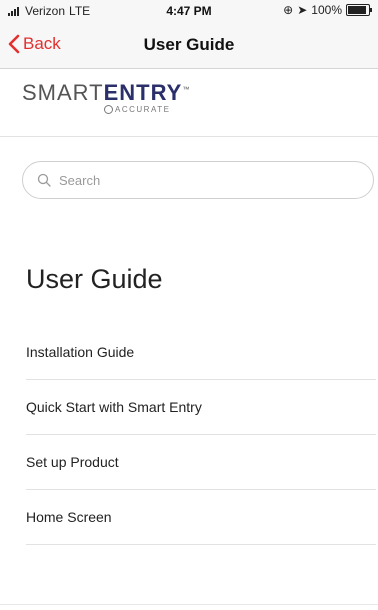 The image size is (378, 610). Describe the element at coordinates (186, 90) in the screenshot. I see `logo-trademark: ™` at that location.